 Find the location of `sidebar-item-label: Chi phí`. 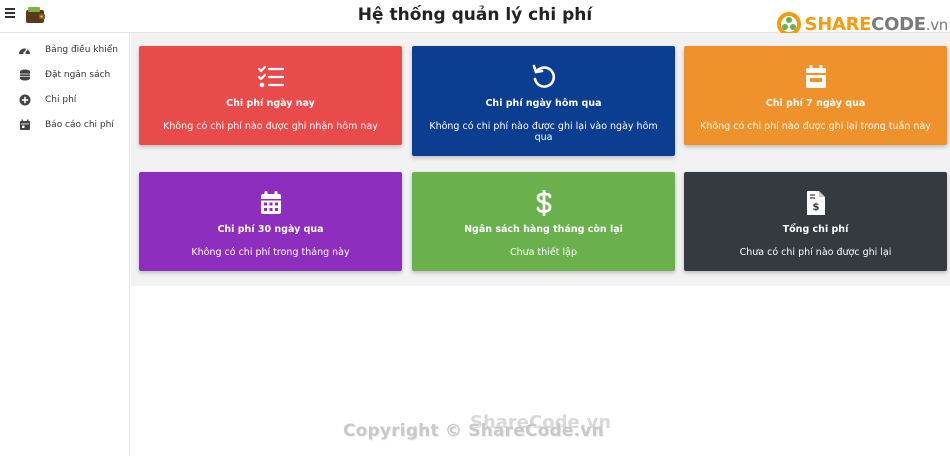

sidebar-item-label: Chi phí is located at coordinates (61, 99).